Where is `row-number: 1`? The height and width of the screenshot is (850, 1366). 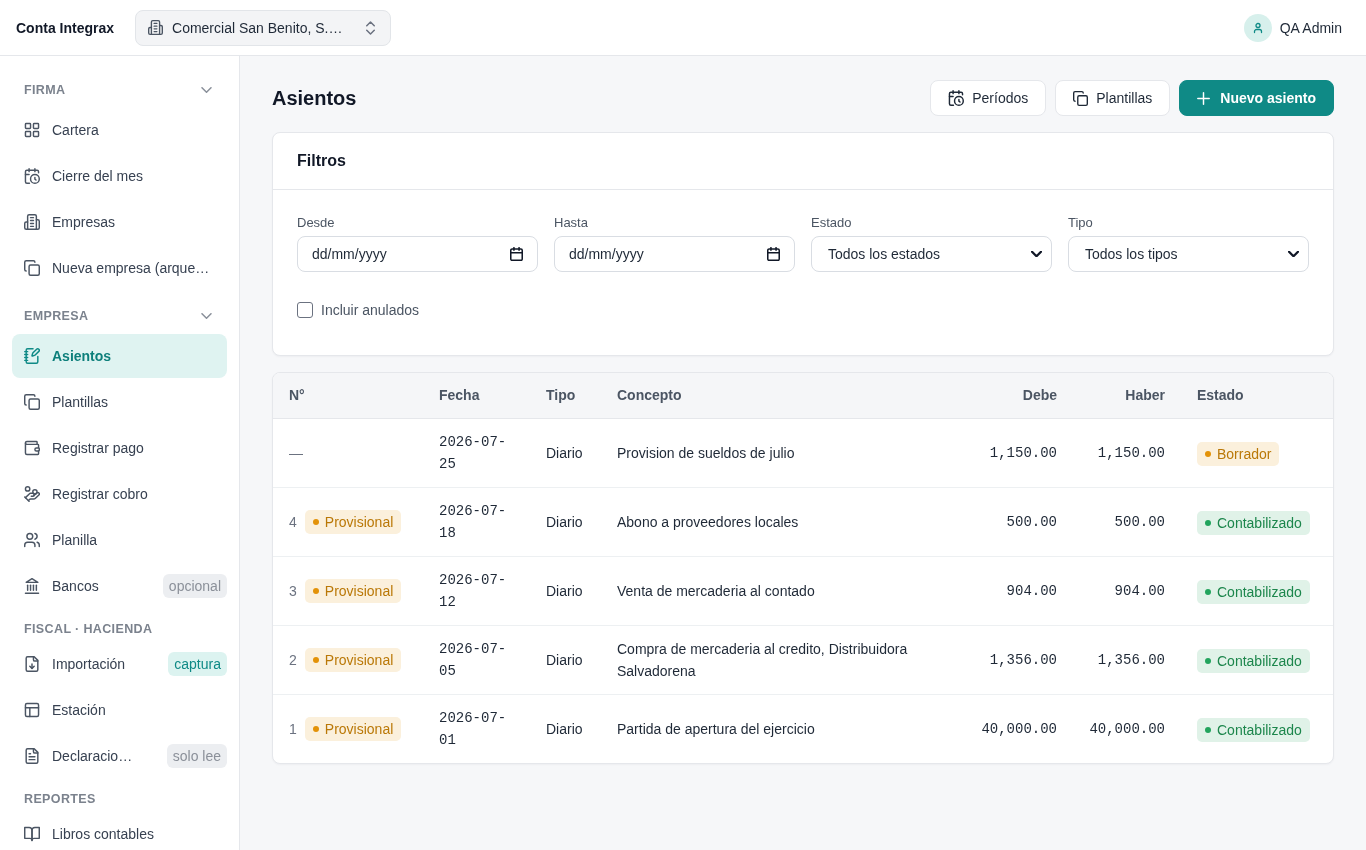 row-number: 1 is located at coordinates (293, 729).